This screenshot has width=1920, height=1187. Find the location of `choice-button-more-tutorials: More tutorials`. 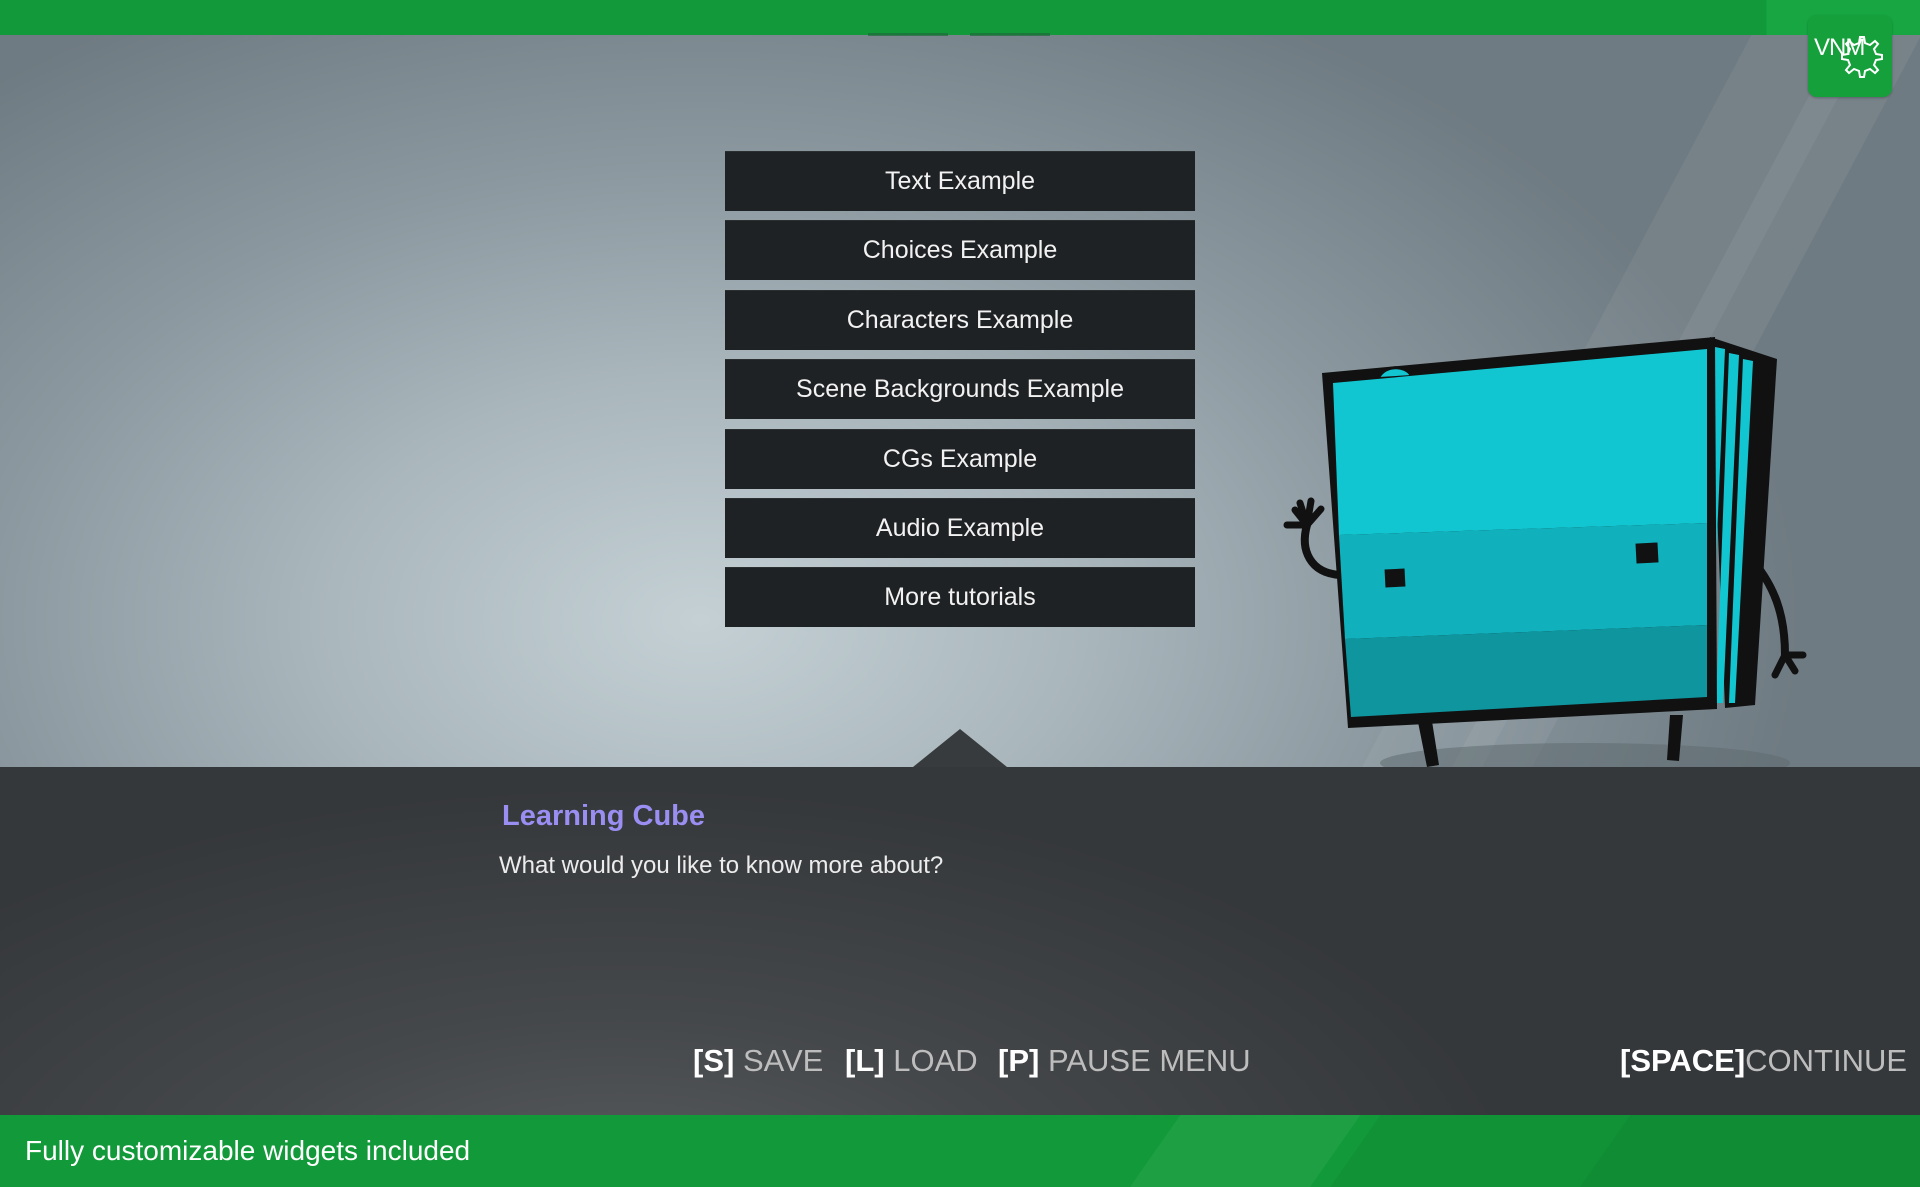

choice-button-more-tutorials: More tutorials is located at coordinates (960, 597).